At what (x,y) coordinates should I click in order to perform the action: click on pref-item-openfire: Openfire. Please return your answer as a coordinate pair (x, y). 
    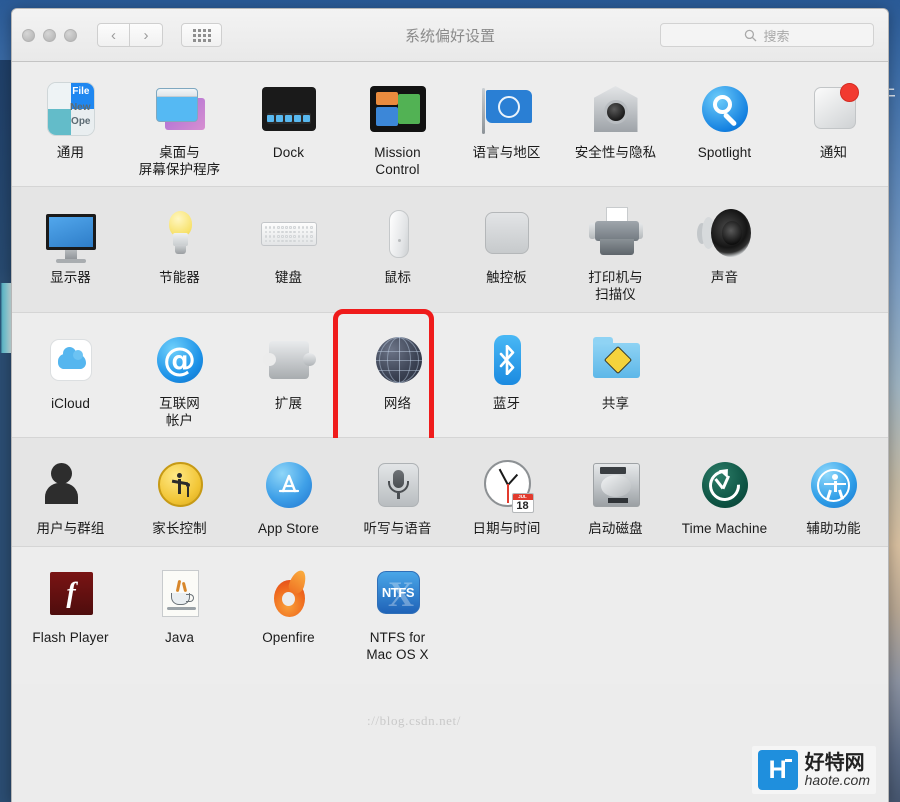
    Looking at the image, I should click on (288, 604).